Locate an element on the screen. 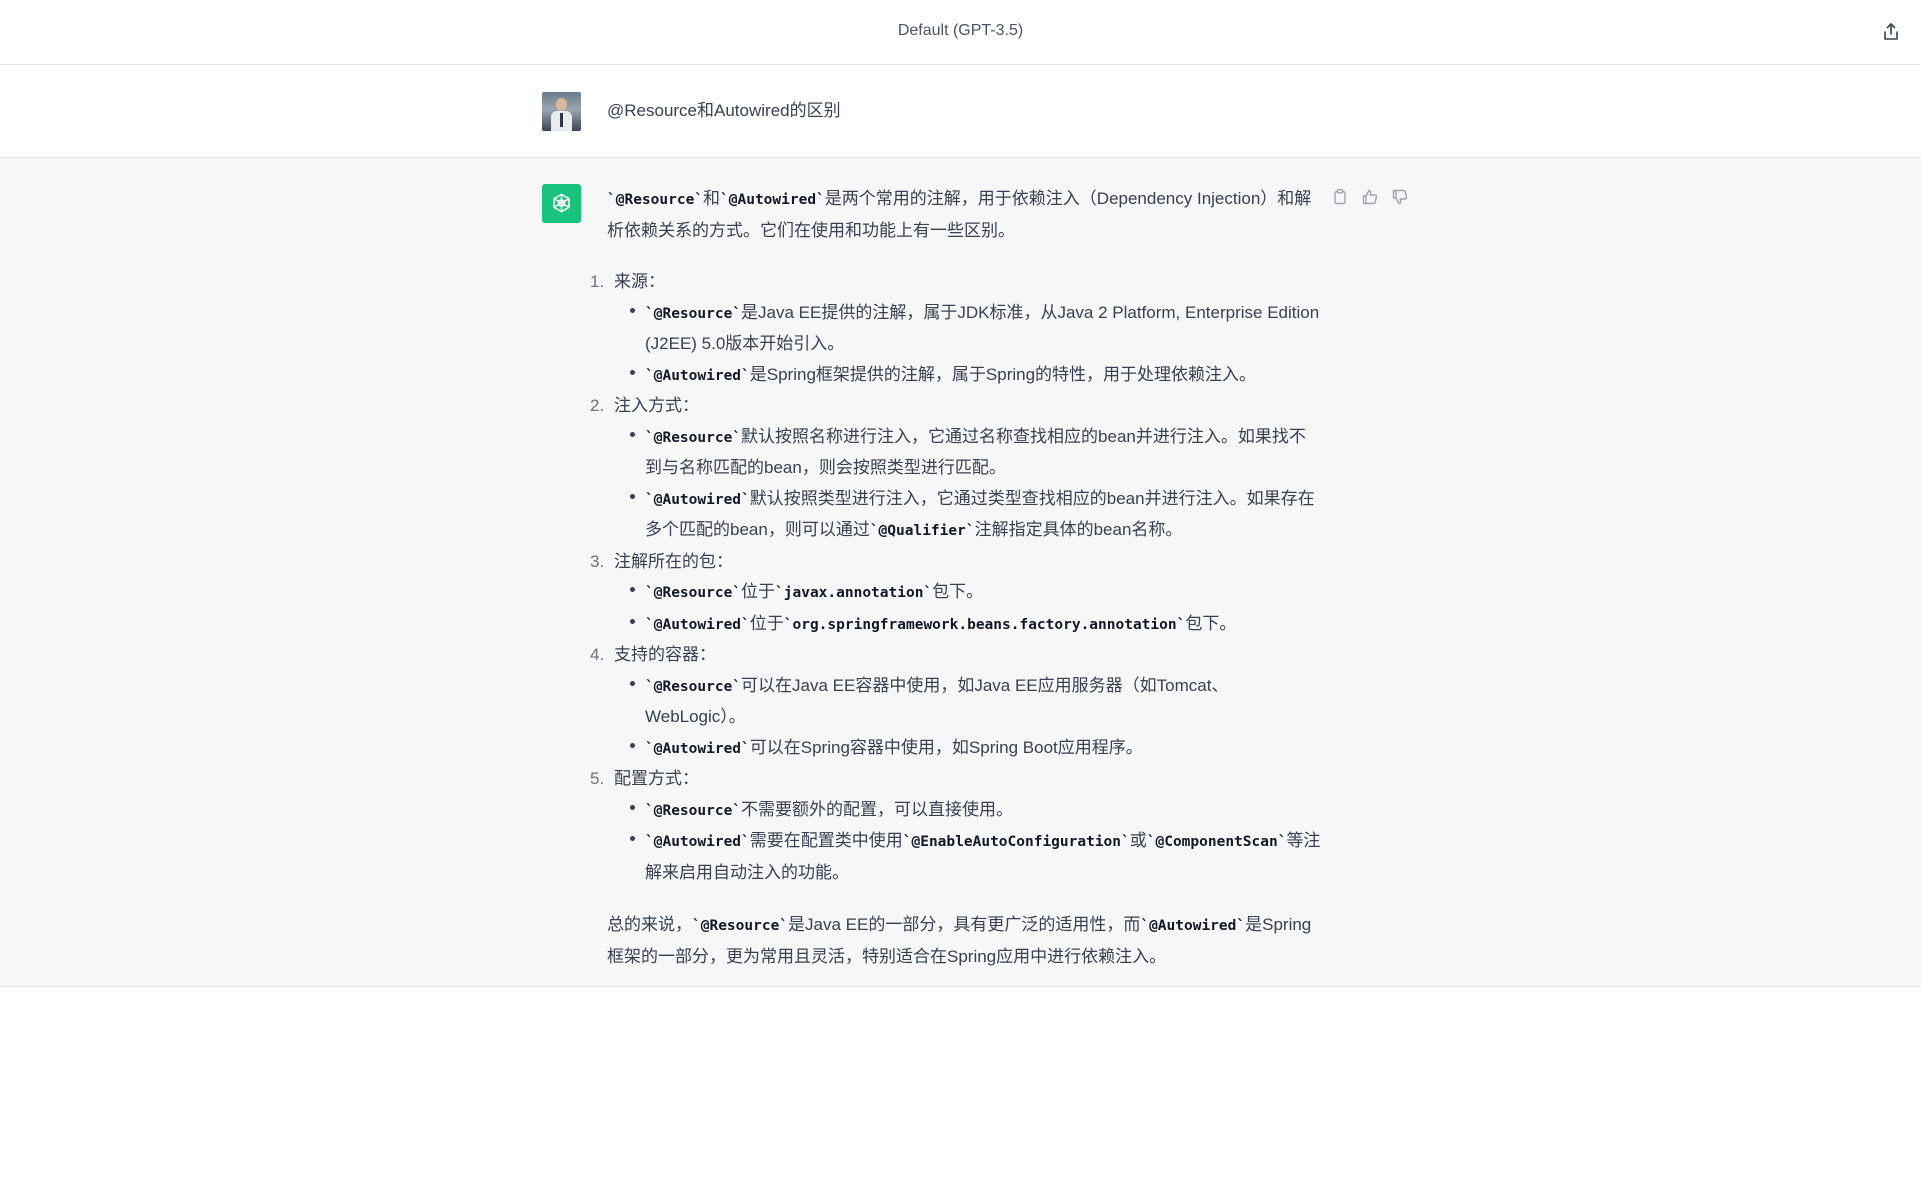 This screenshot has width=1921, height=1196. share-icon is located at coordinates (1891, 32).